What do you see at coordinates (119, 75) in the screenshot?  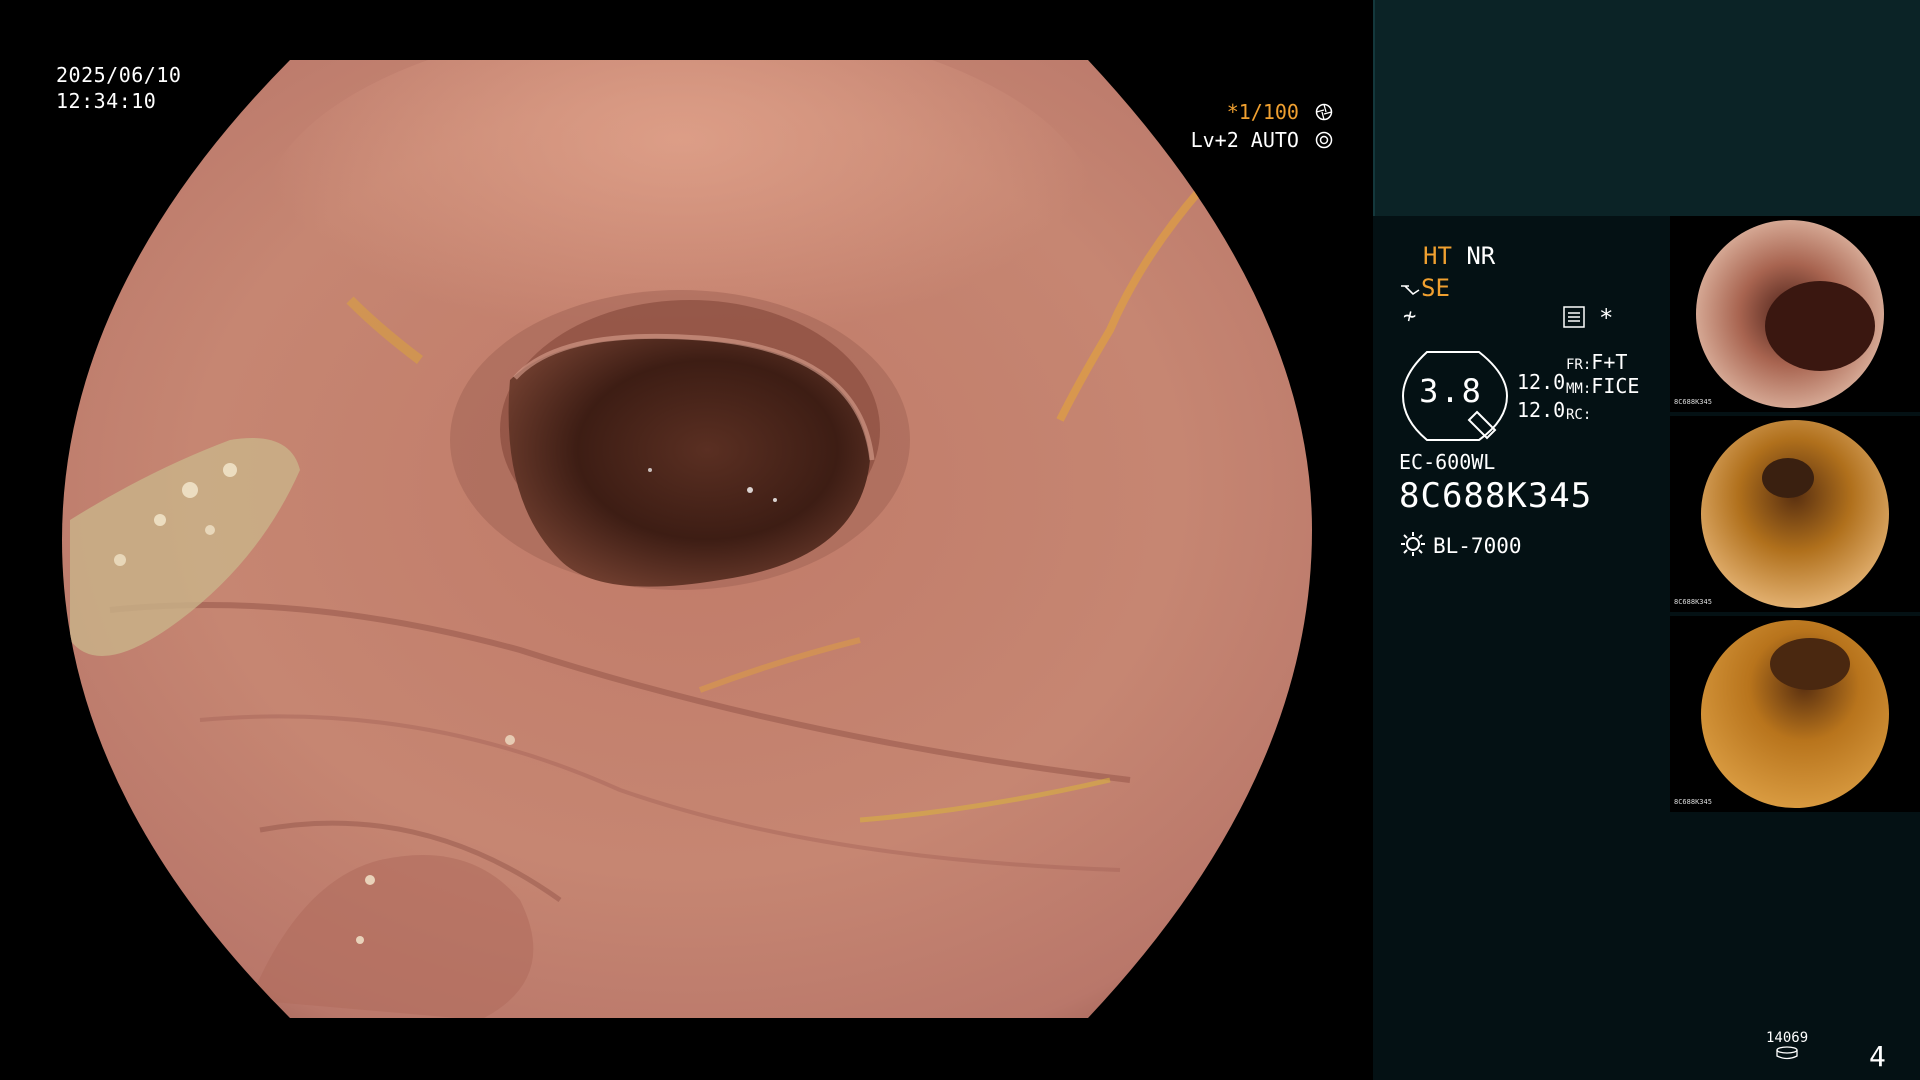 I see `date-text: 2025/06/10` at bounding box center [119, 75].